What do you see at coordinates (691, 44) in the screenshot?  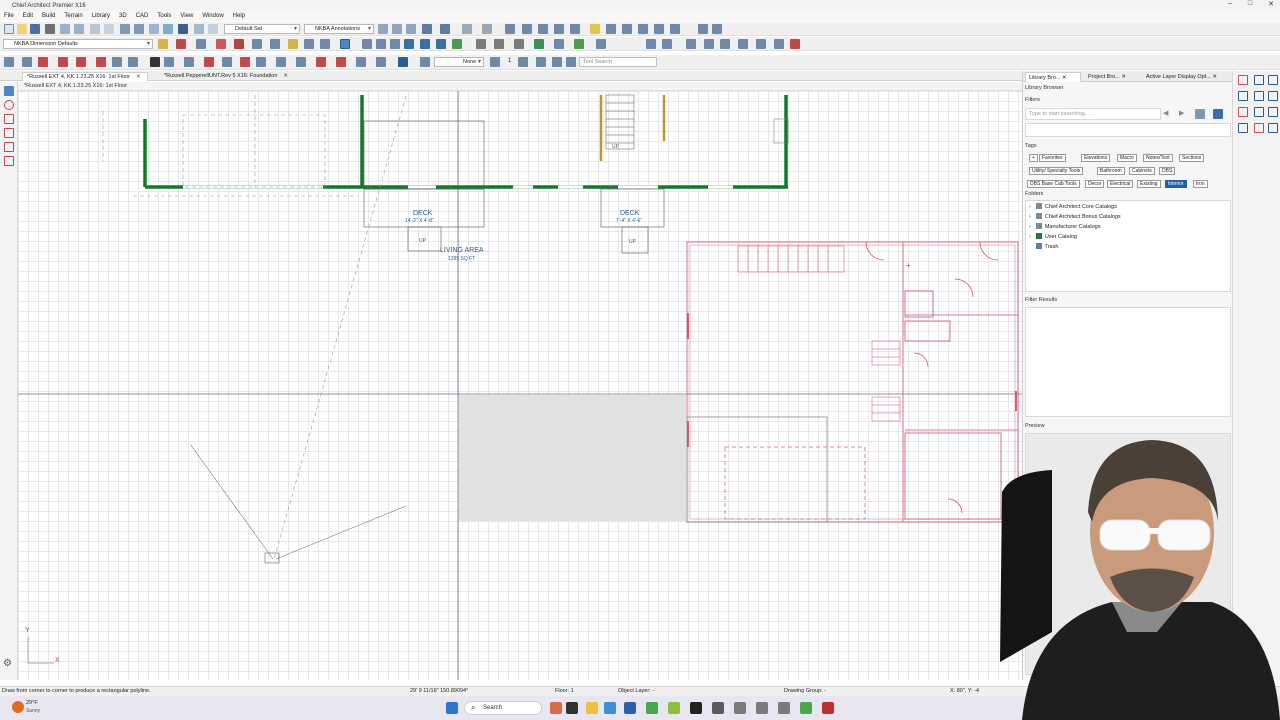 I see `replicate-icon` at bounding box center [691, 44].